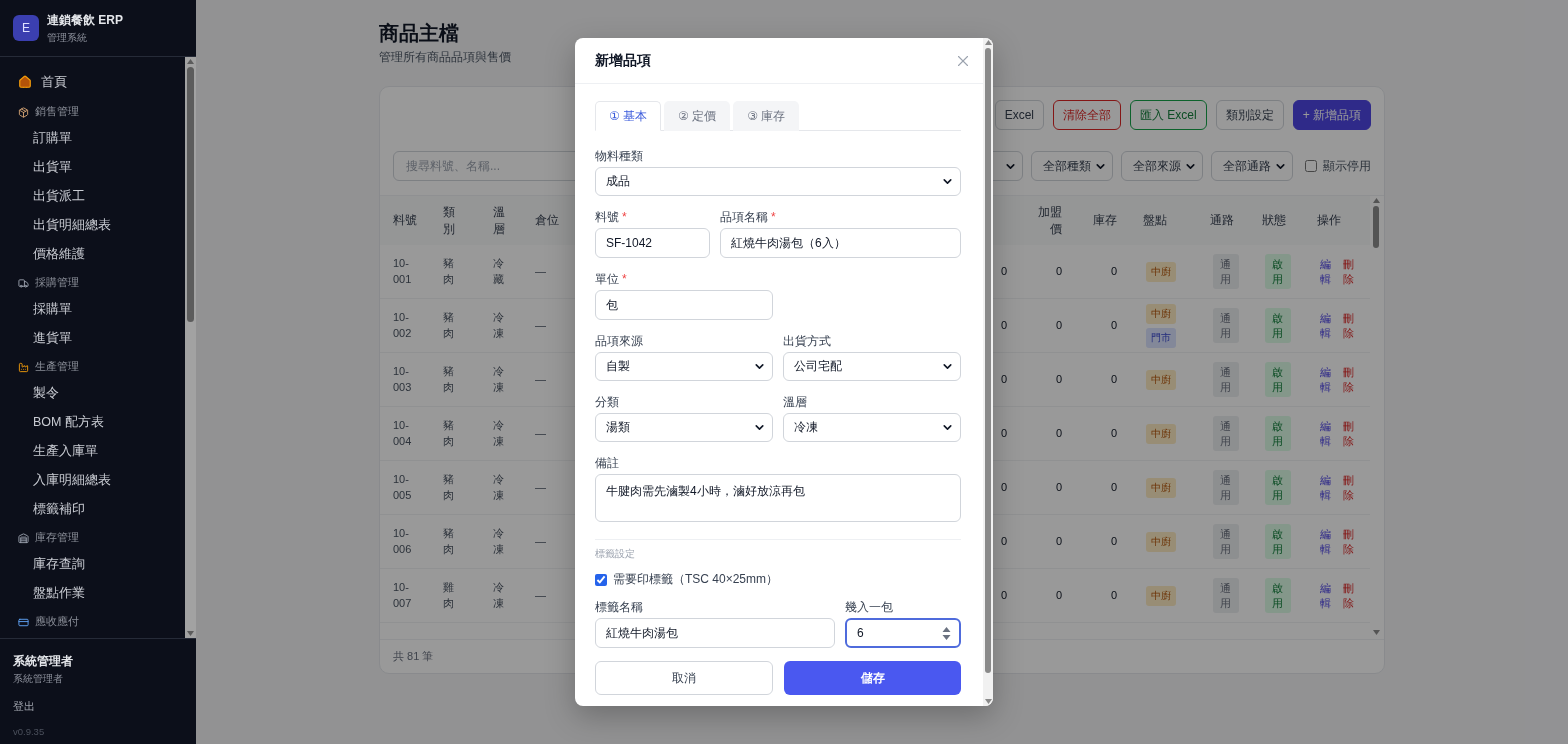  I want to click on nav-item: 訂購單, so click(92, 138).